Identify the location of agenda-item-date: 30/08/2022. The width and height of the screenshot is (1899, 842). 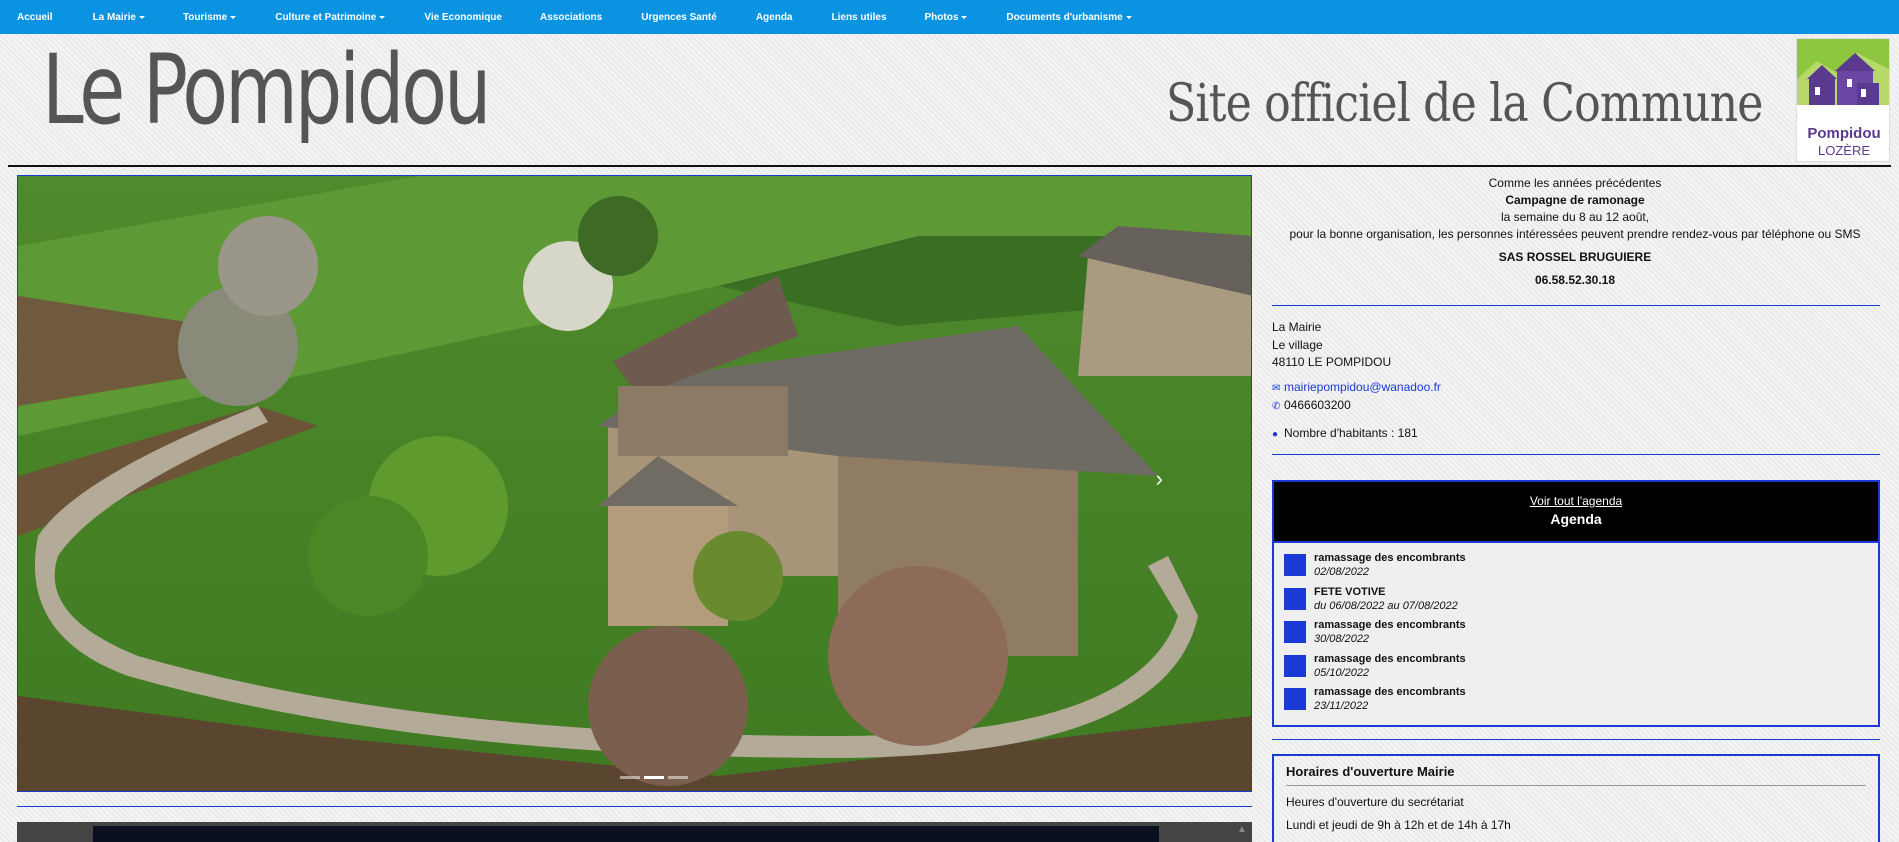
(1342, 639).